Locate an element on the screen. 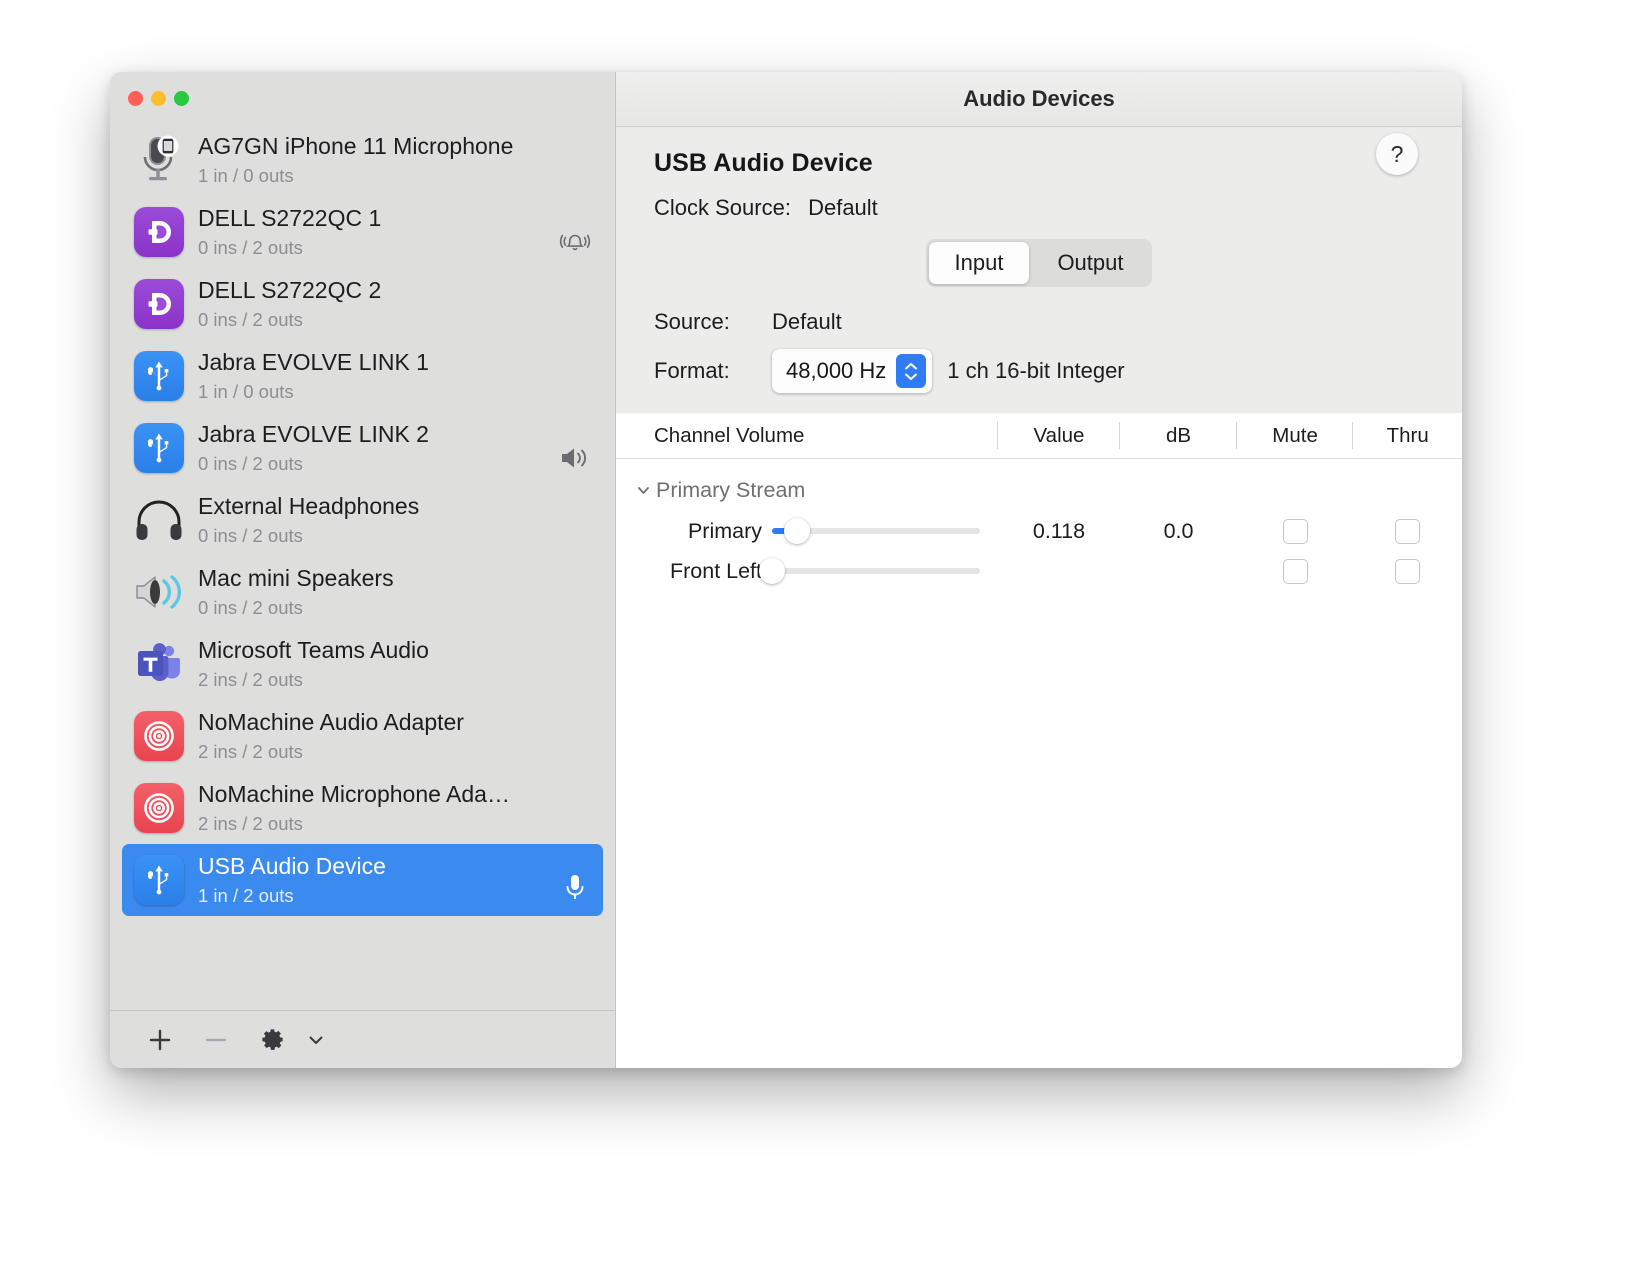 The width and height of the screenshot is (1640, 1268). channel-label: Front Left is located at coordinates (715, 570).